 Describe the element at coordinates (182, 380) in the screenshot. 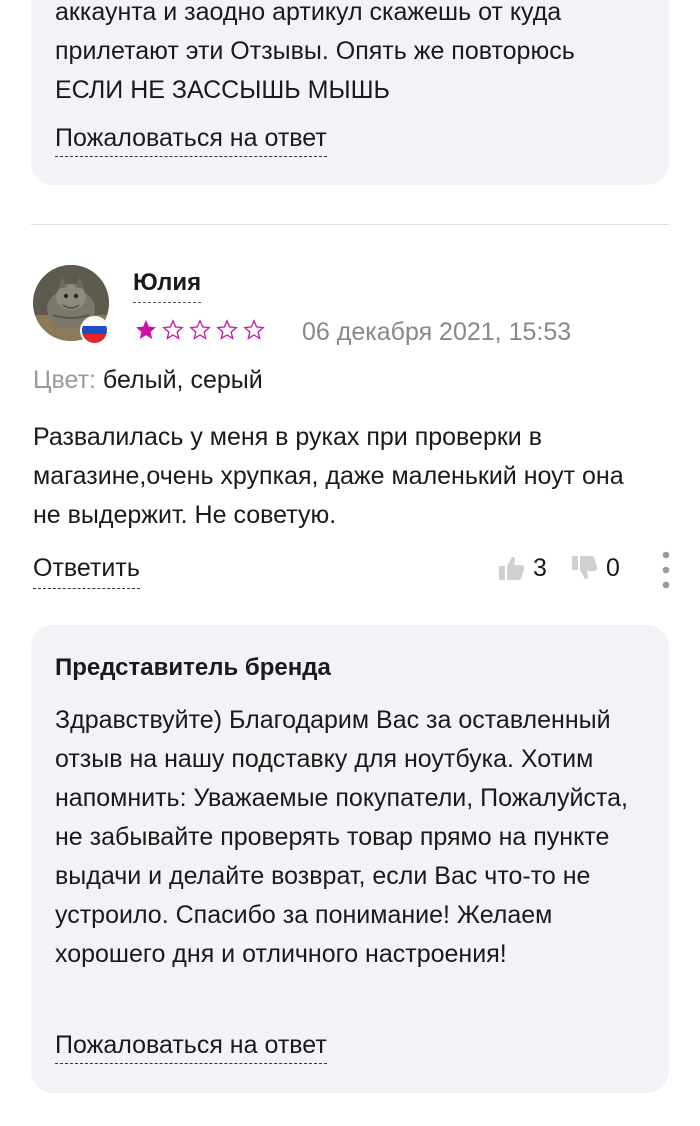

I see `color-value: белый, серый` at that location.